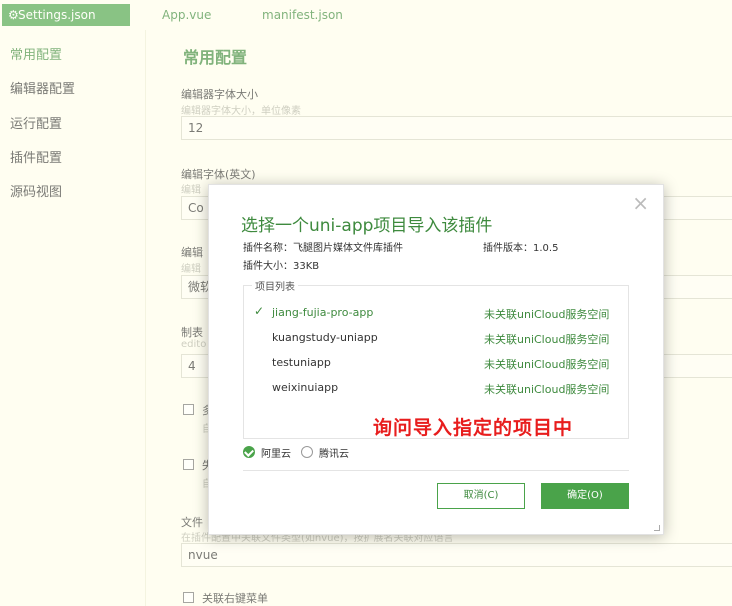 Image resolution: width=732 pixels, height=606 pixels. I want to click on ok-button: 确定(O), so click(585, 496).